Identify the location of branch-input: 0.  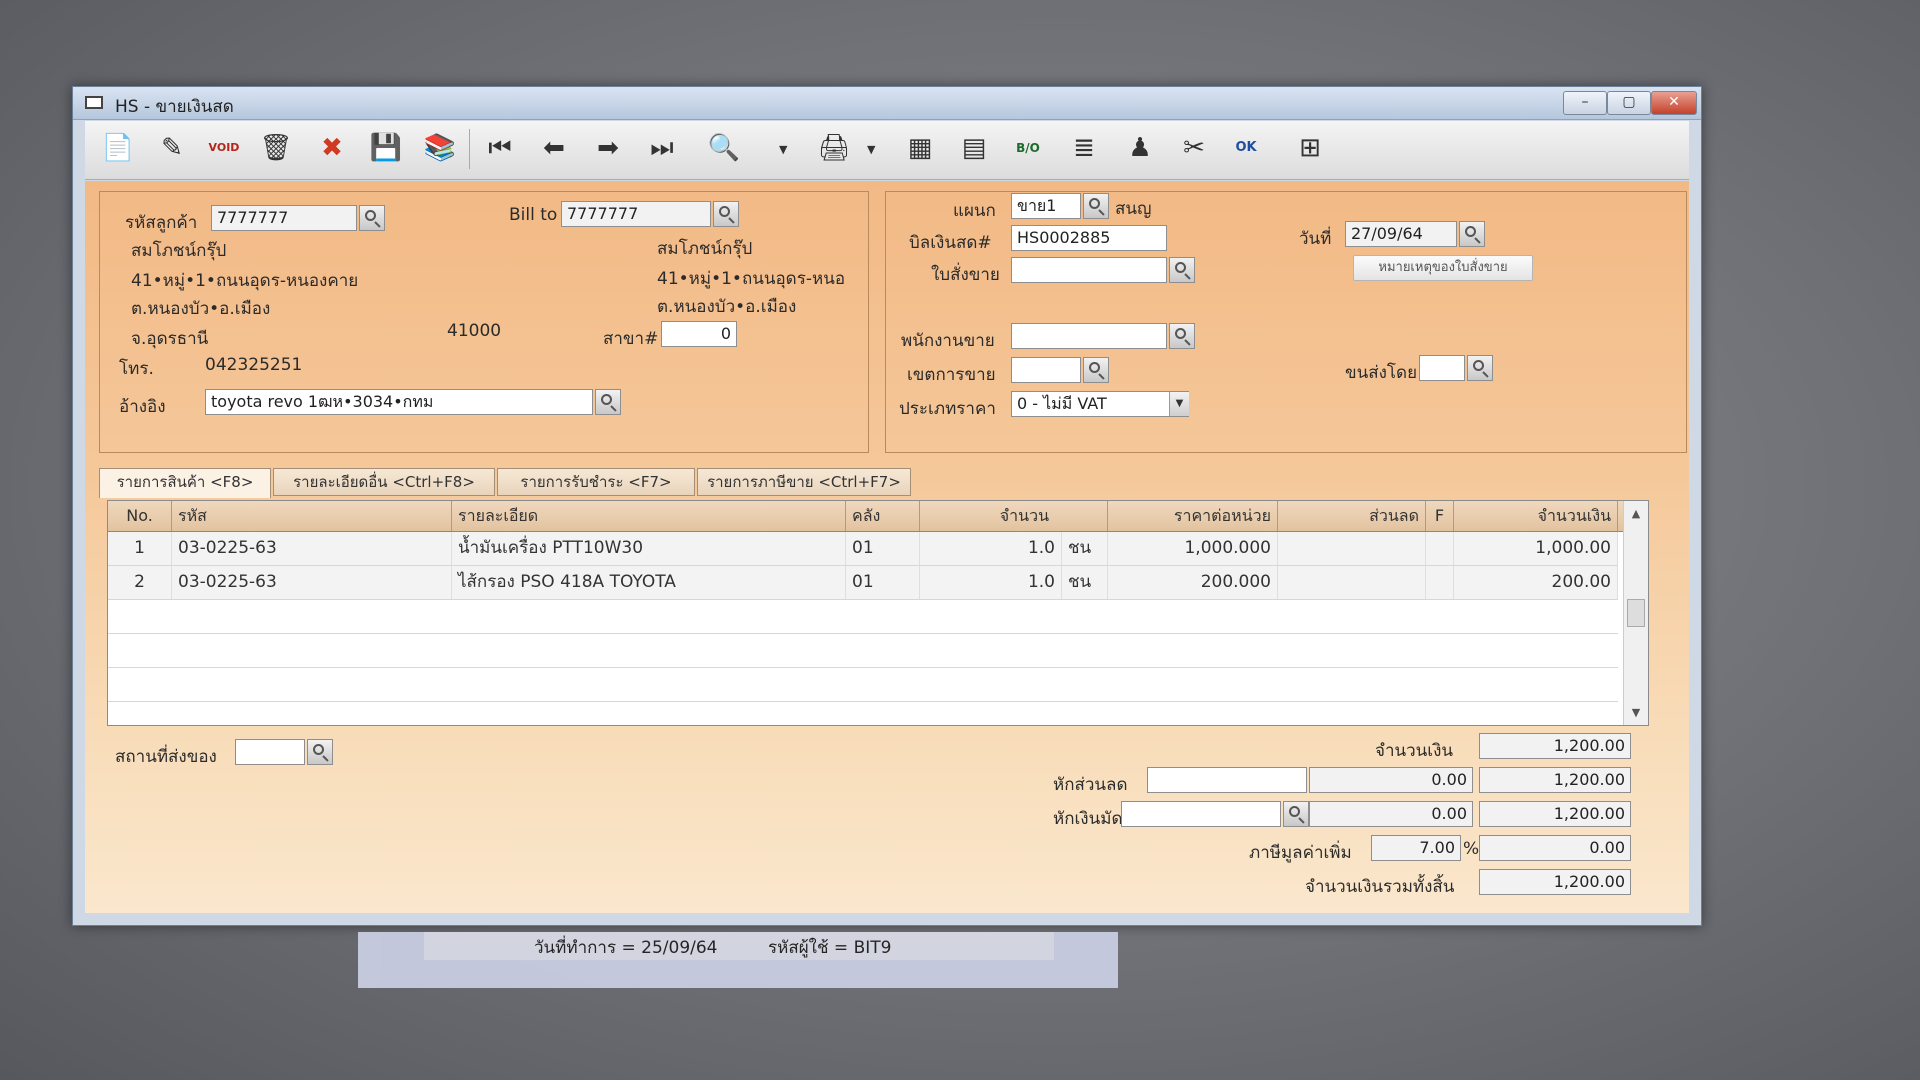
(699, 334).